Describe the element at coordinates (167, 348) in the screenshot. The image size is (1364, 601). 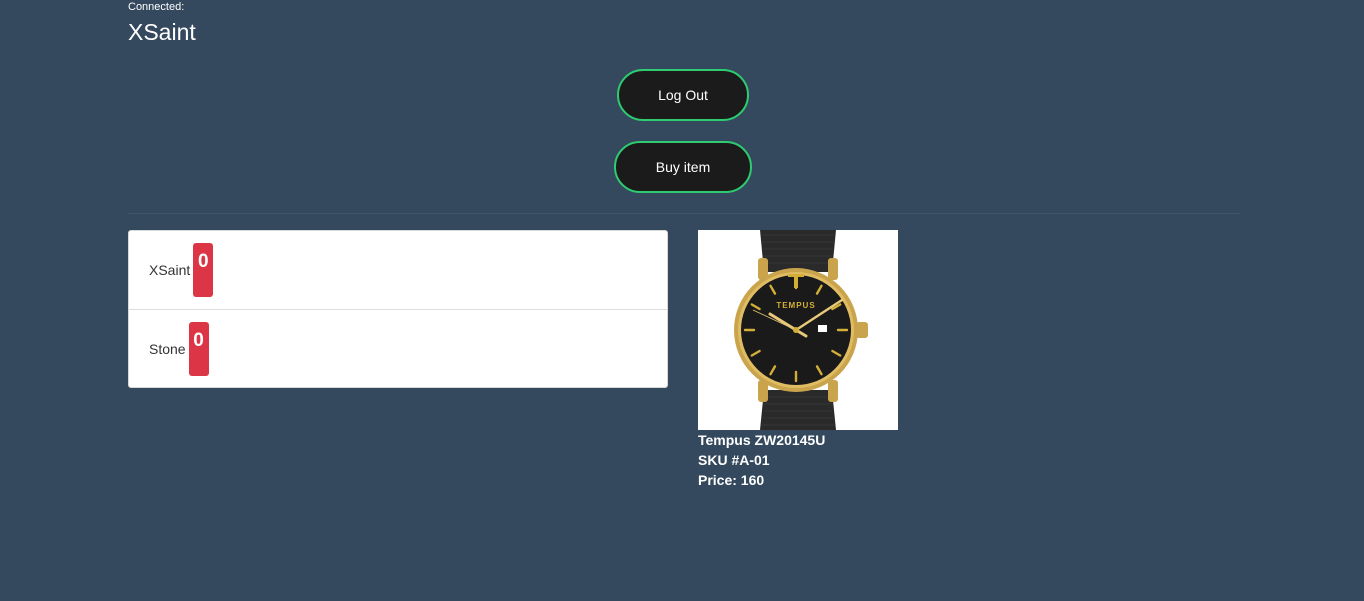
I see `player-name: Stone` at that location.